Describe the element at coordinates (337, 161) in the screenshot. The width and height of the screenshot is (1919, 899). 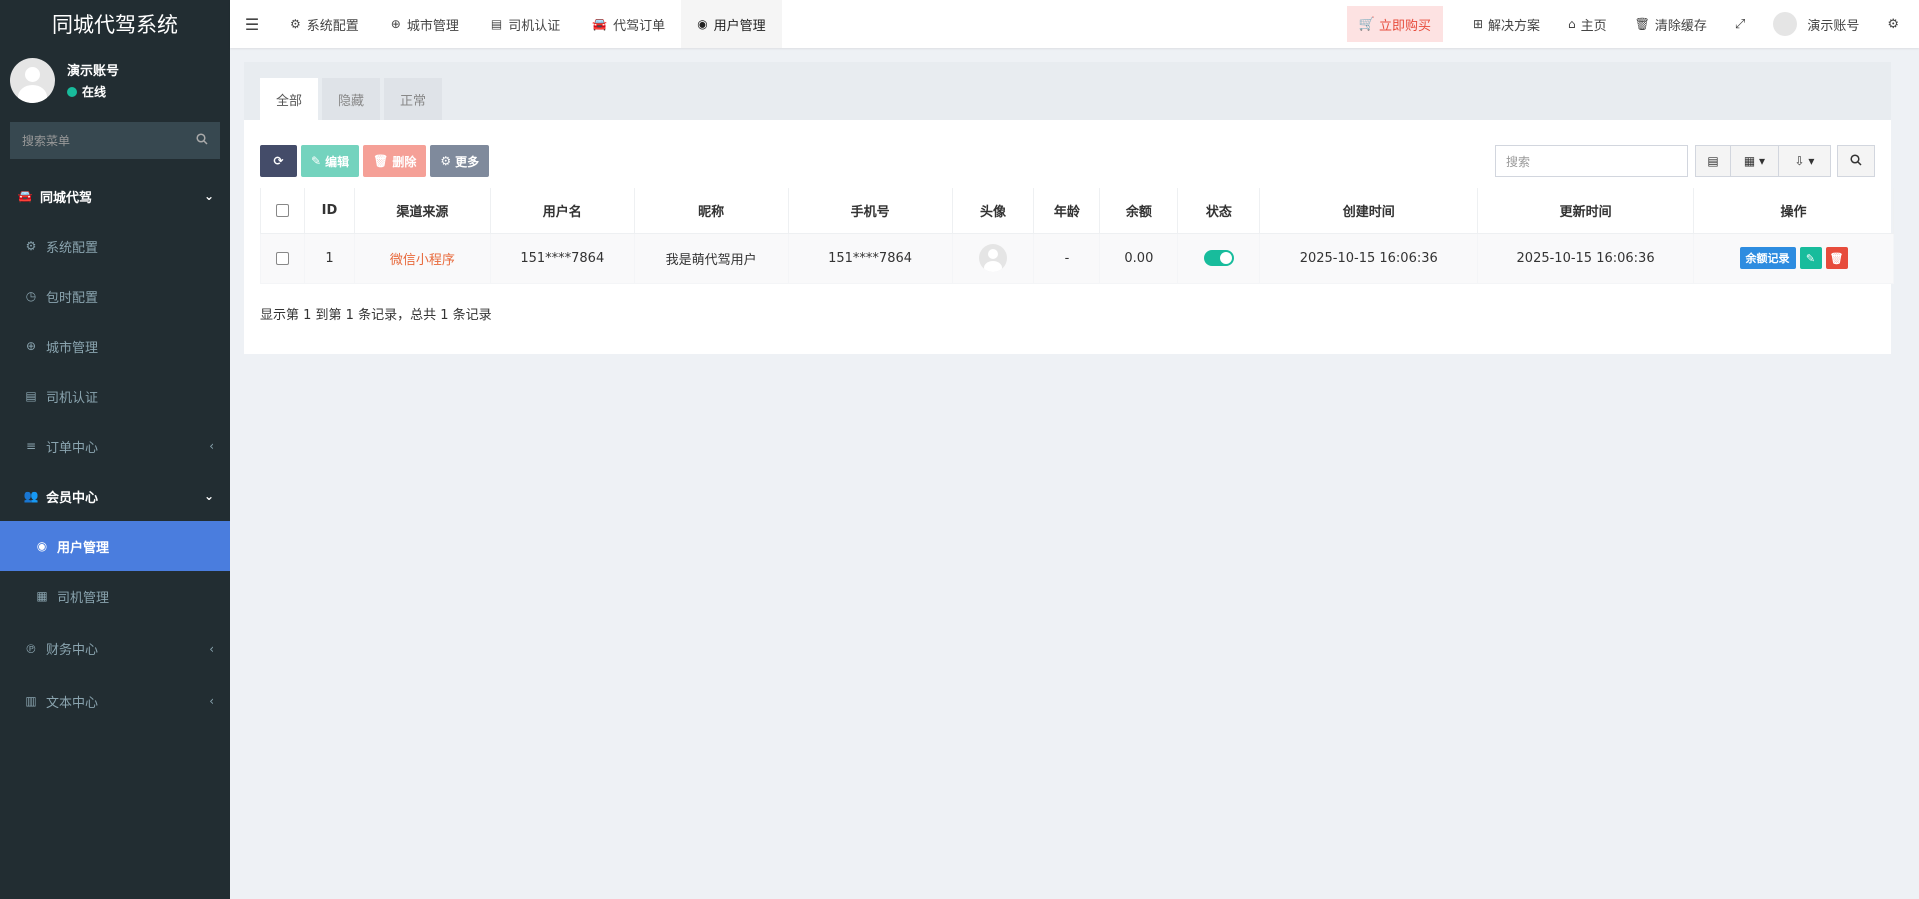
I see `edit-label: 编辑` at that location.